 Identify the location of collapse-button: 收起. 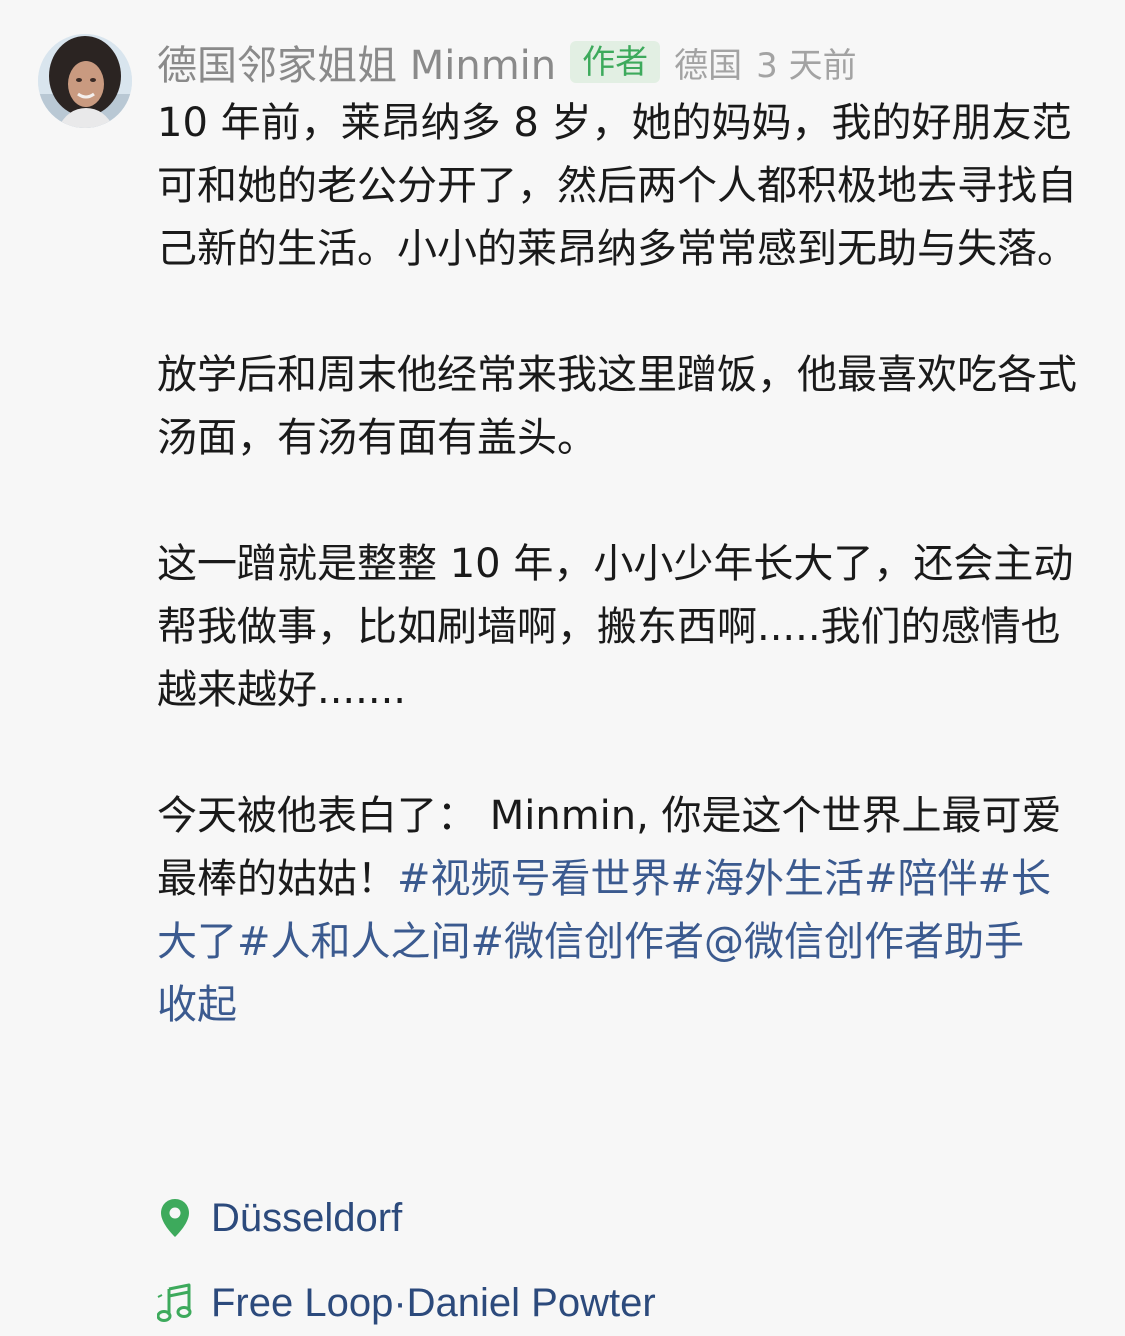
(622, 1005).